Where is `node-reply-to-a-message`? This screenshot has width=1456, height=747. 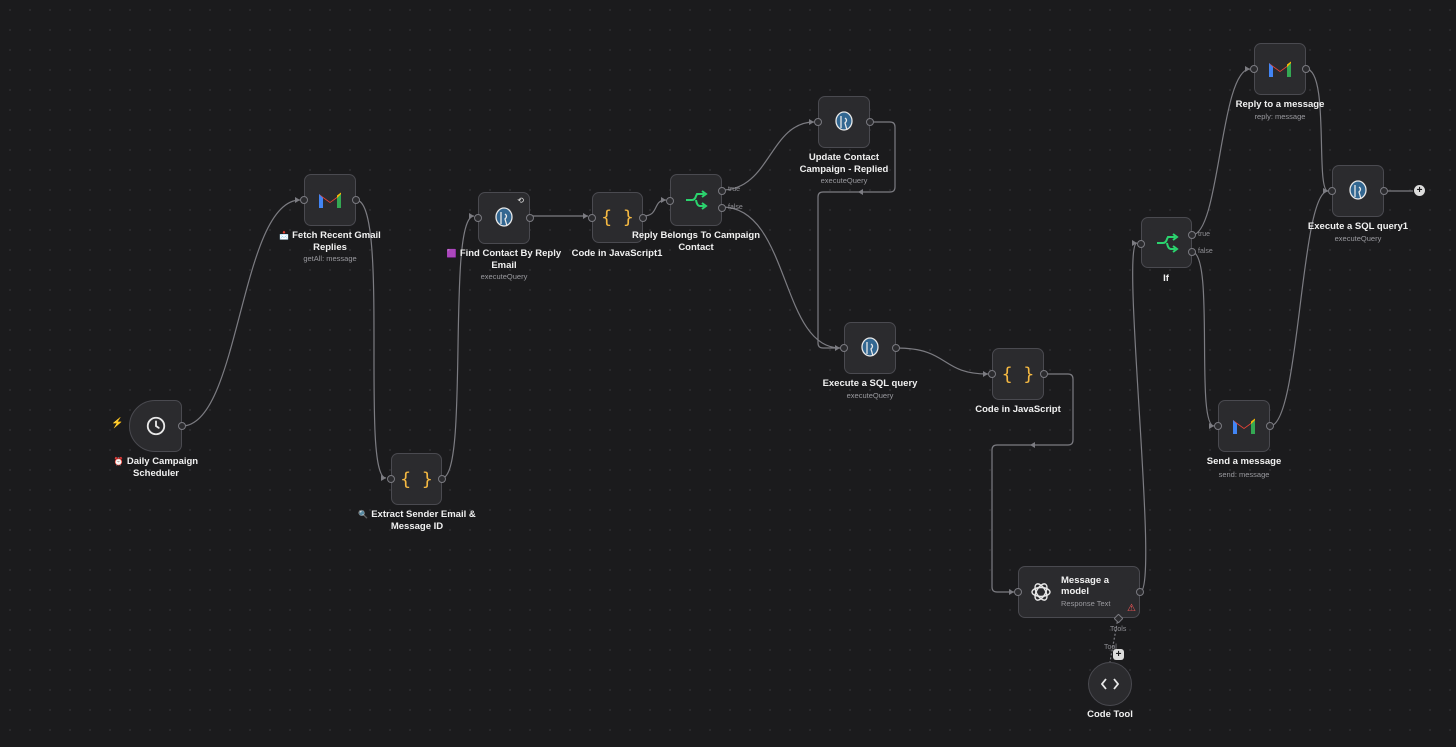 node-reply-to-a-message is located at coordinates (1280, 69).